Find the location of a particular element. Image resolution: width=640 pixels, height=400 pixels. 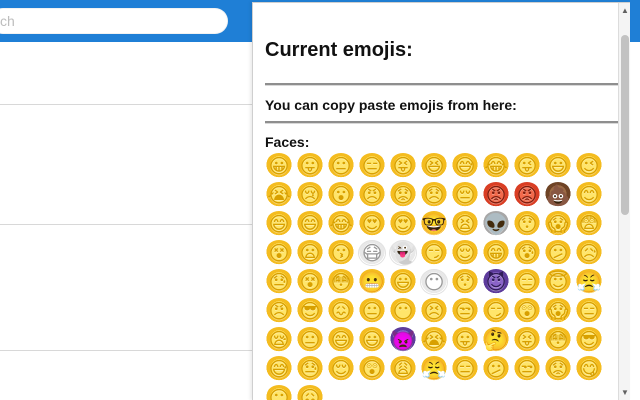

emoji-icon: 😉 is located at coordinates (589, 166).